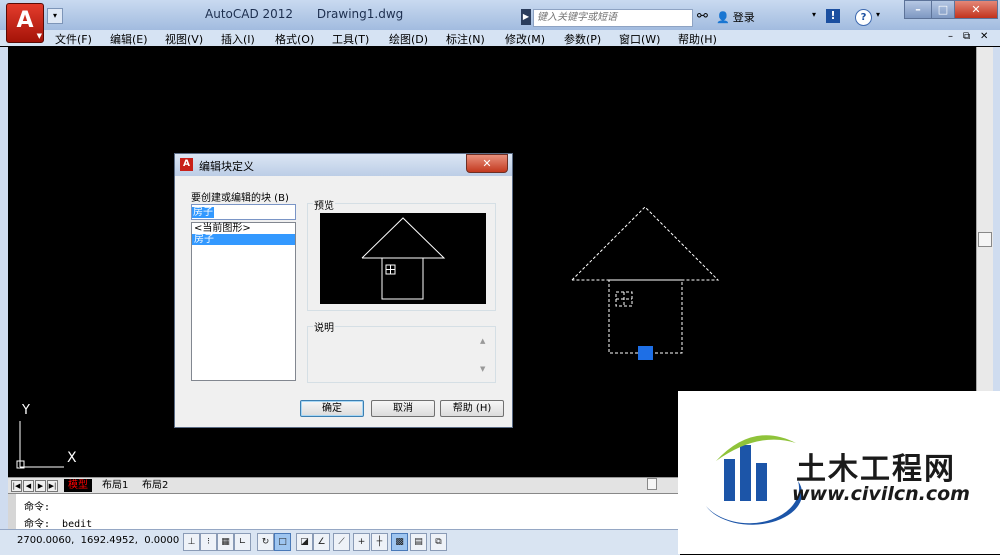 This screenshot has height=555, width=1000. Describe the element at coordinates (25, 20) in the screenshot. I see `autocad-logo-icon: A` at that location.